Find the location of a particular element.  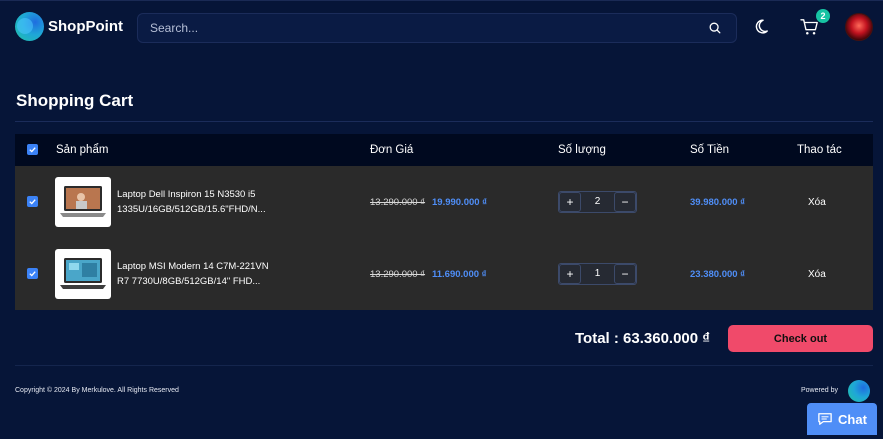

avatar is located at coordinates (859, 27).